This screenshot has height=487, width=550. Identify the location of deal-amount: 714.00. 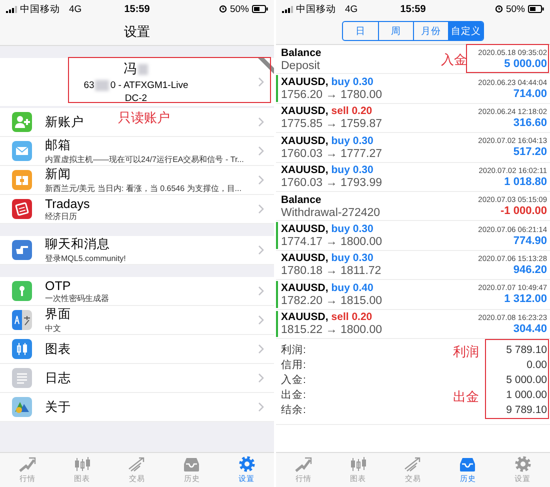
(530, 94).